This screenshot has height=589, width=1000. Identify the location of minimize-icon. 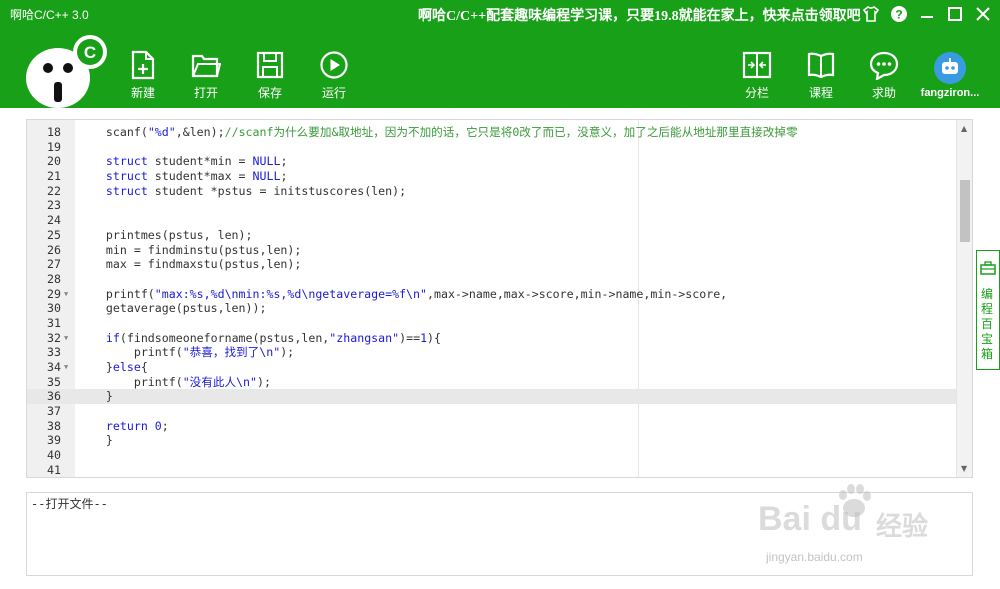
(927, 14).